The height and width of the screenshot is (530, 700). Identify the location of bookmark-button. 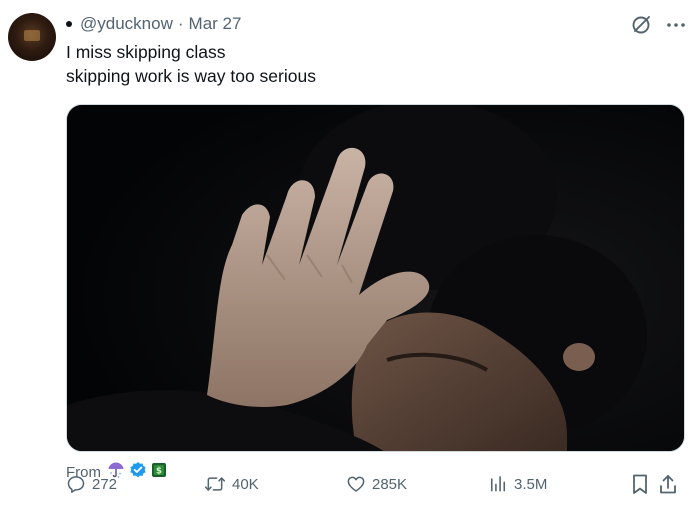
(643, 484).